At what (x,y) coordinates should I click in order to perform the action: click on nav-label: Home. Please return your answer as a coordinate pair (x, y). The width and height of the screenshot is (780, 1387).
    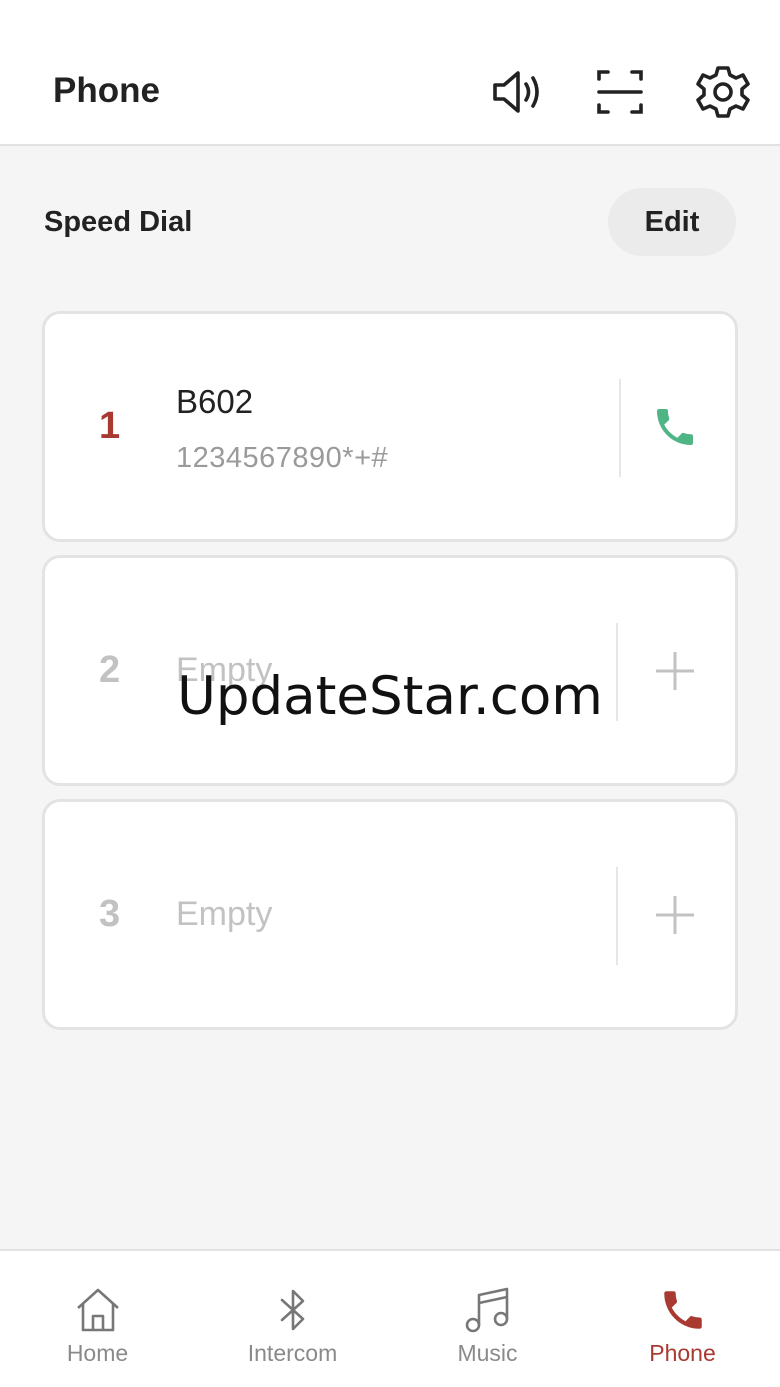
    Looking at the image, I should click on (97, 1353).